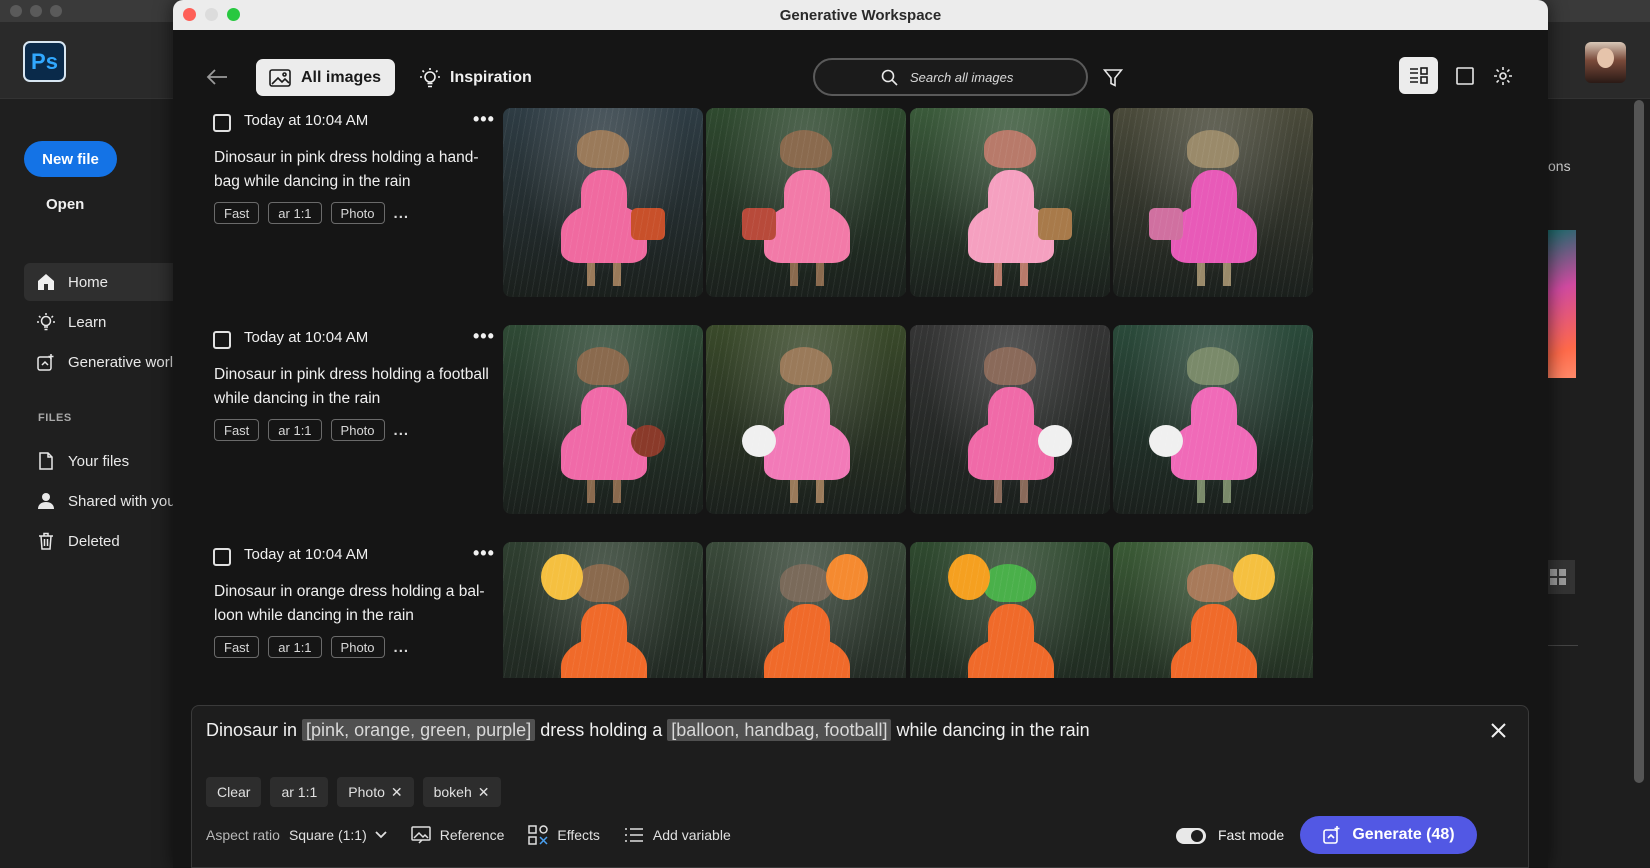 The image size is (1650, 868). Describe the element at coordinates (1562, 304) in the screenshot. I see `background-thumbnail` at that location.